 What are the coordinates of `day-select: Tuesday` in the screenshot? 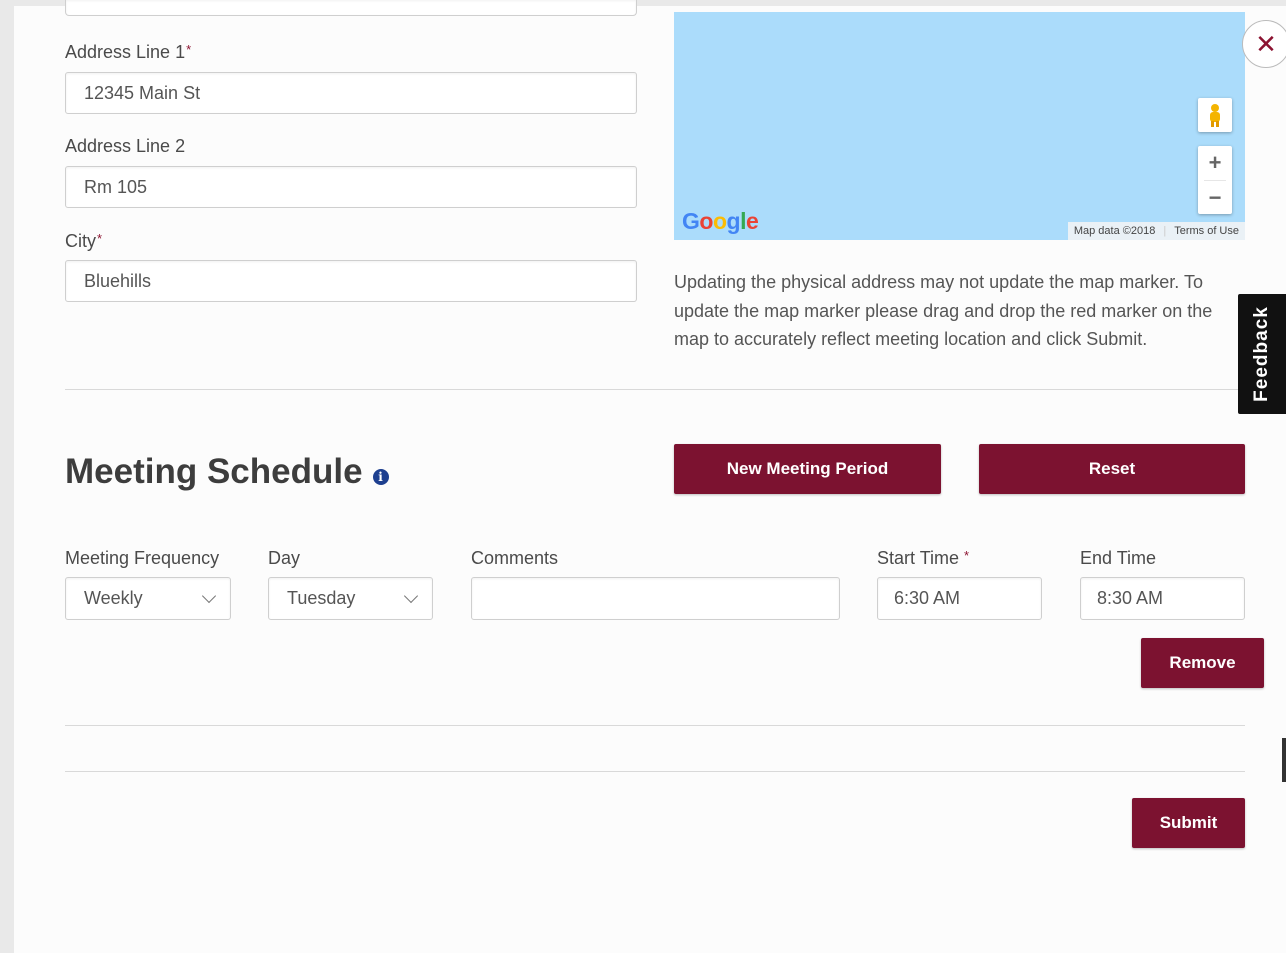 It's located at (350, 598).